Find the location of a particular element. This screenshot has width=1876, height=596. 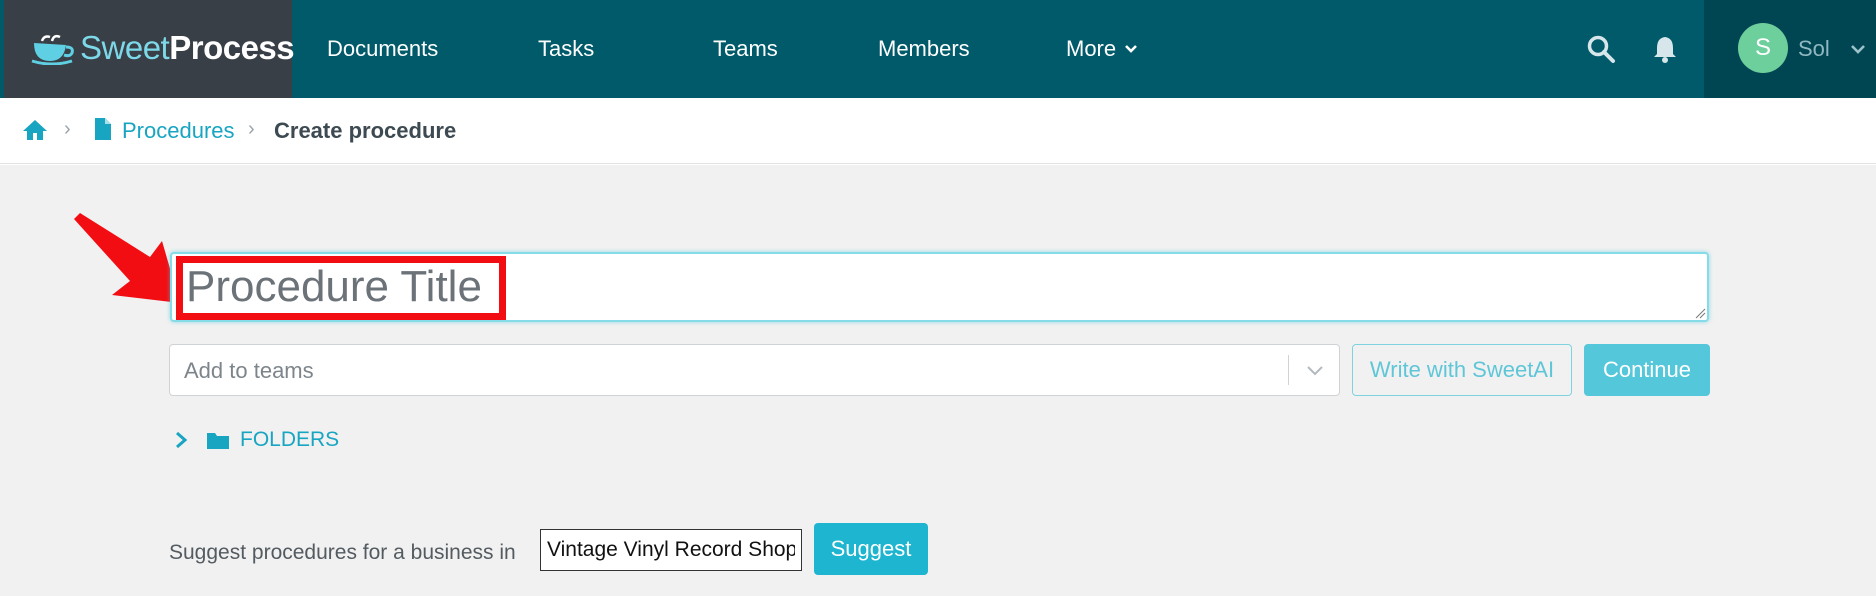

nav-more-label: More is located at coordinates (1091, 48).